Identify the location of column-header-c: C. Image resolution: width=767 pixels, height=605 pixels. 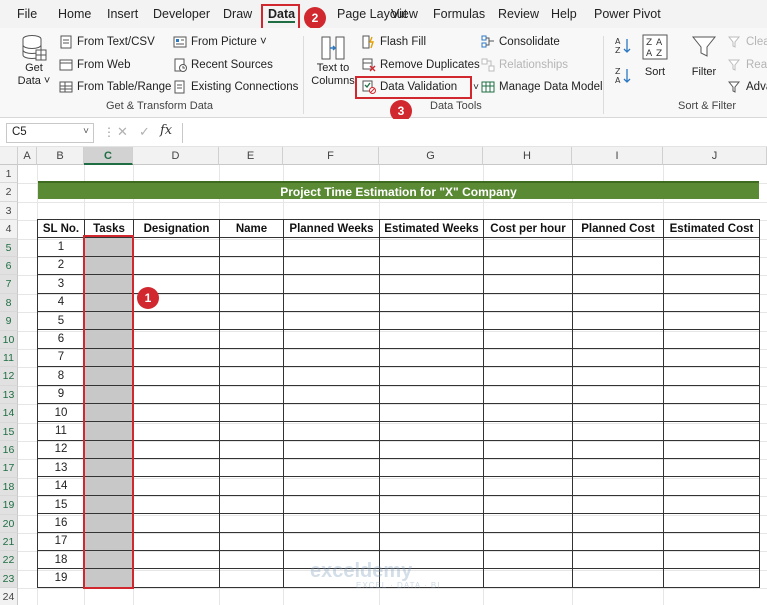
(108, 156).